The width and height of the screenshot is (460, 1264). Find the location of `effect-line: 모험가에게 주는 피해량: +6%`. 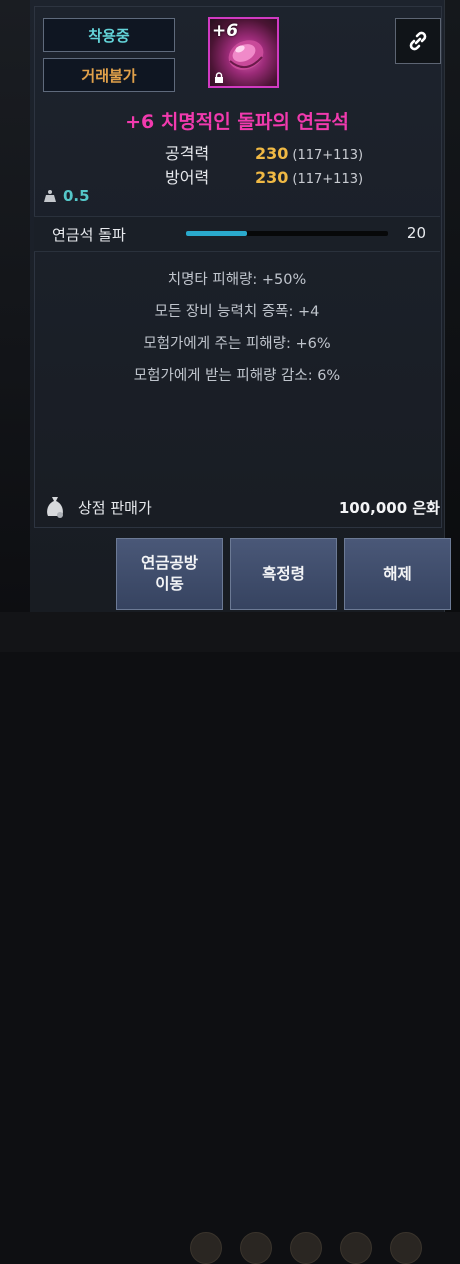

effect-line: 모험가에게 주는 피해량: +6% is located at coordinates (237, 344).